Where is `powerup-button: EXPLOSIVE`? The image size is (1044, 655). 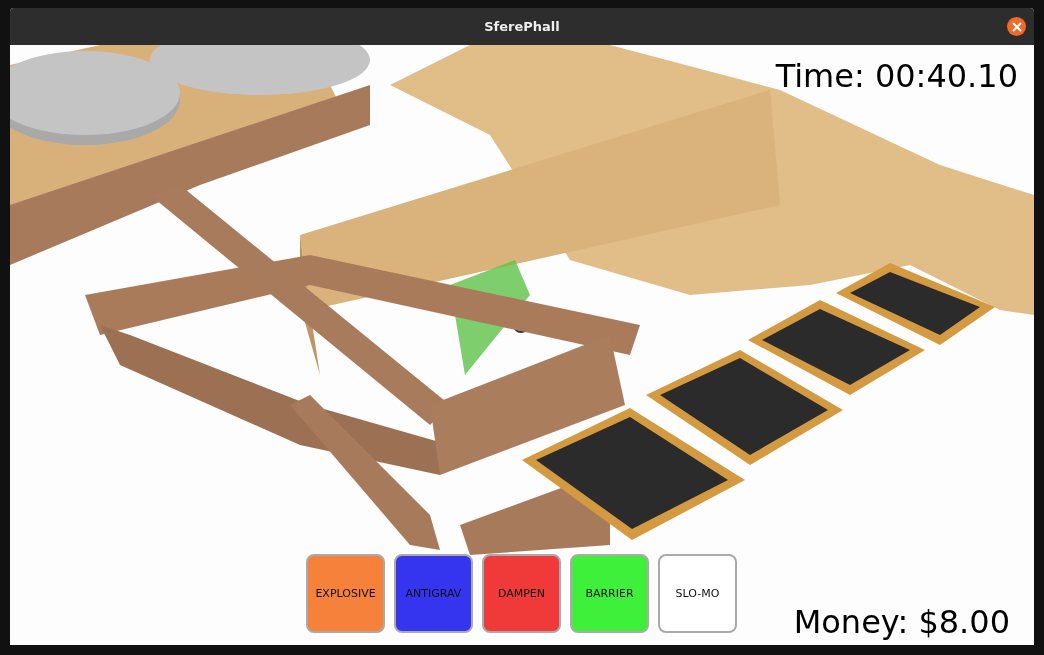
powerup-button: EXPLOSIVE is located at coordinates (345, 593).